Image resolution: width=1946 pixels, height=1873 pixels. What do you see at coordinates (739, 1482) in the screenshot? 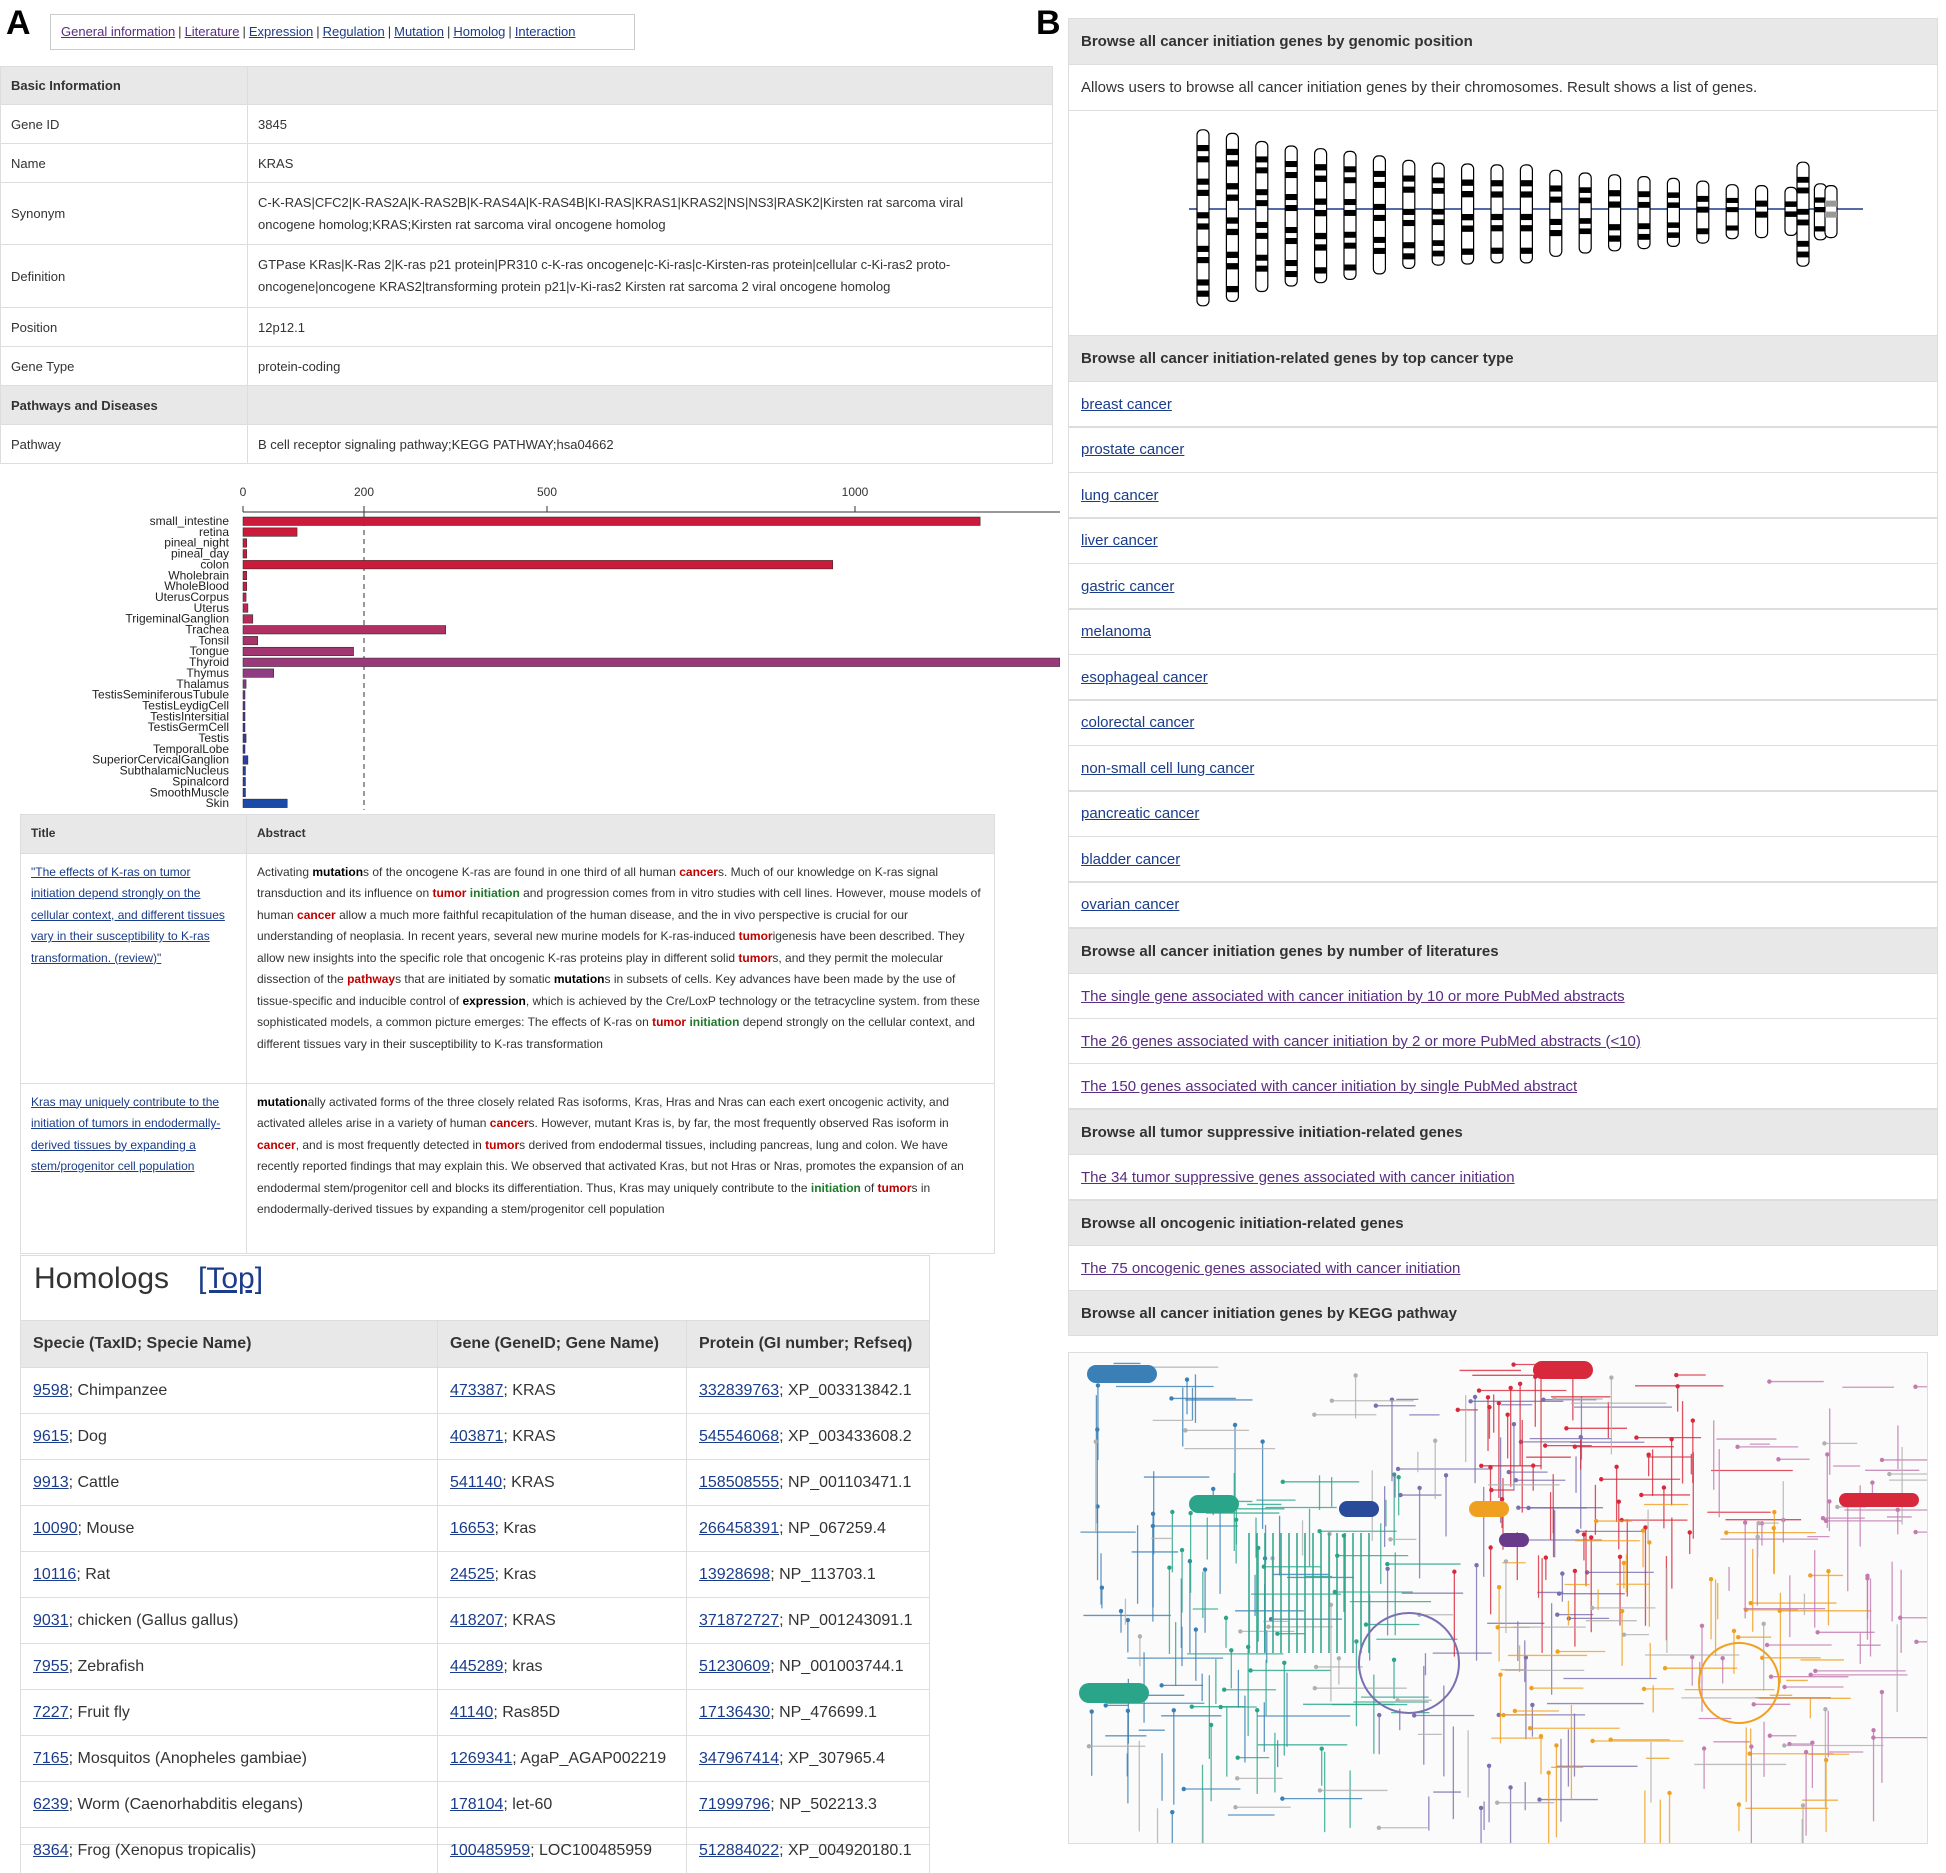
I see `gi-link: 158508555` at bounding box center [739, 1482].